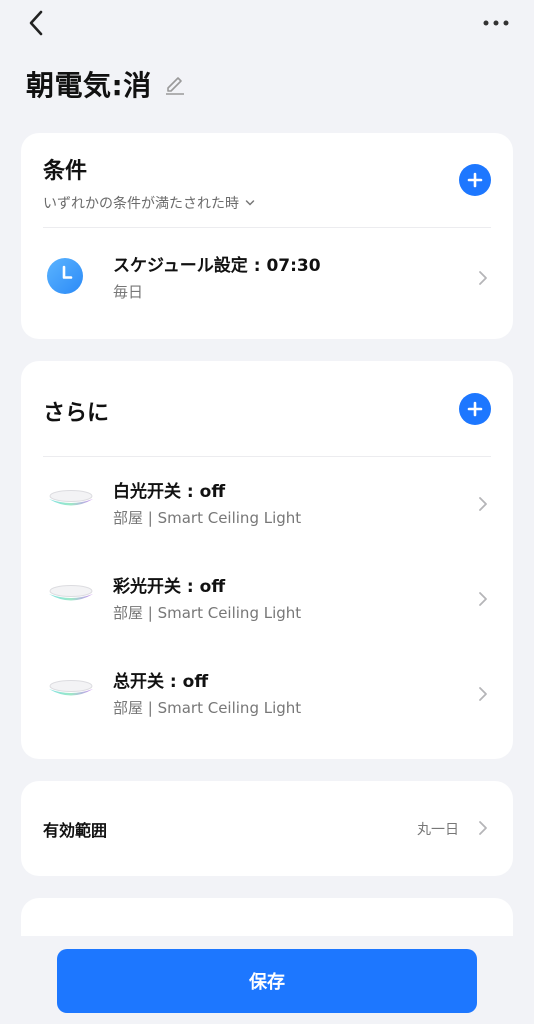  Describe the element at coordinates (267, 278) in the screenshot. I see `condition-item: スケジュール設定 : 07:30 毎日` at that location.